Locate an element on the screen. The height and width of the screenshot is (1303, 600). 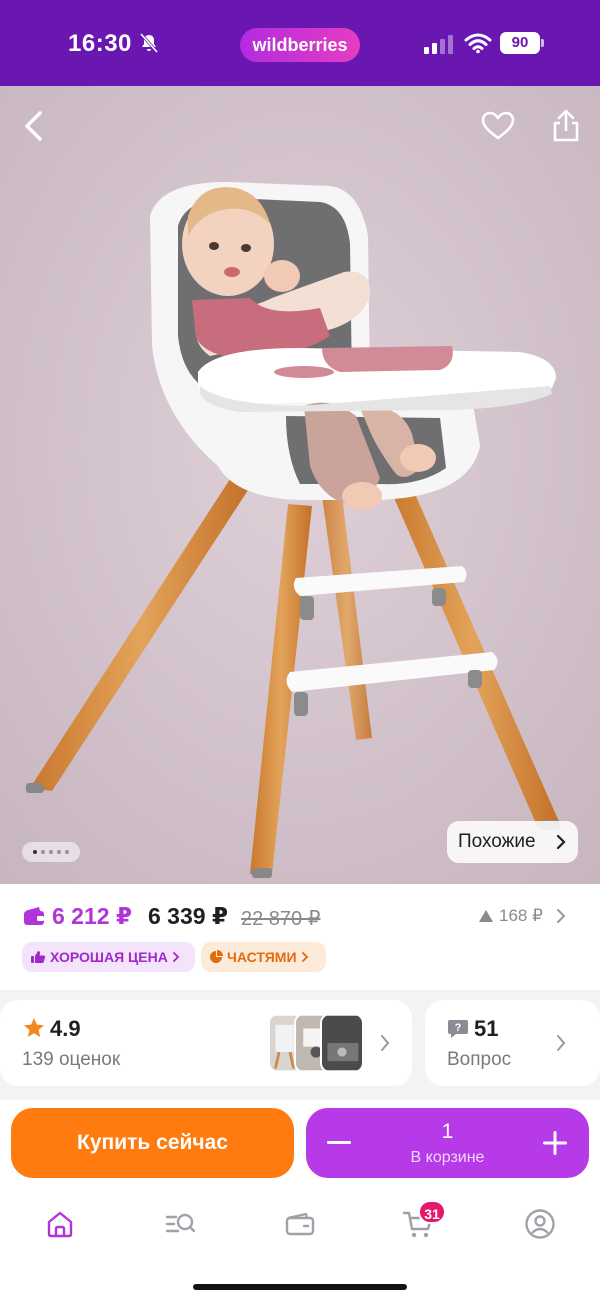
favorite-button is located at coordinates (498, 126).